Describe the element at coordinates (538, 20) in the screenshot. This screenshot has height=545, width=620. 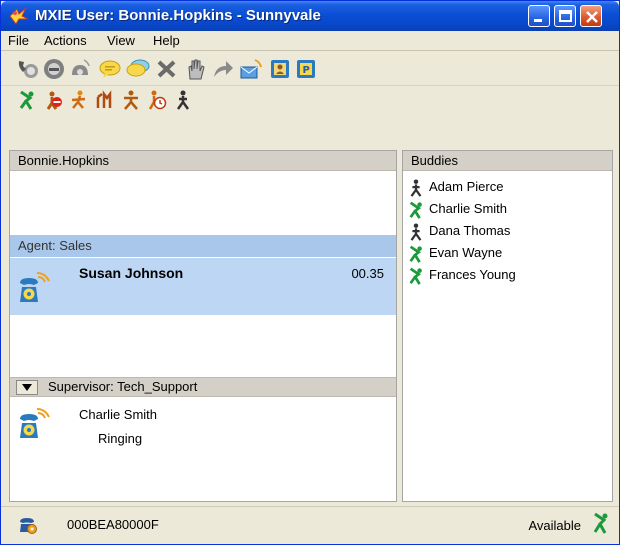
I see `minimize-icon` at that location.